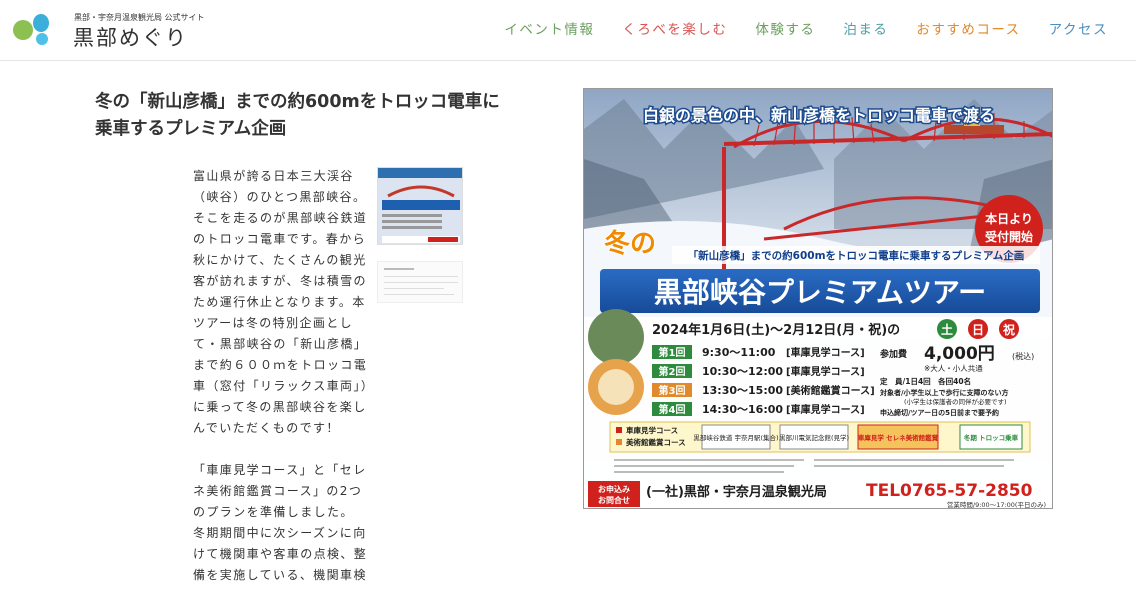 This screenshot has height=607, width=1136. I want to click on poster-winter-label: 冬の, so click(630, 244).